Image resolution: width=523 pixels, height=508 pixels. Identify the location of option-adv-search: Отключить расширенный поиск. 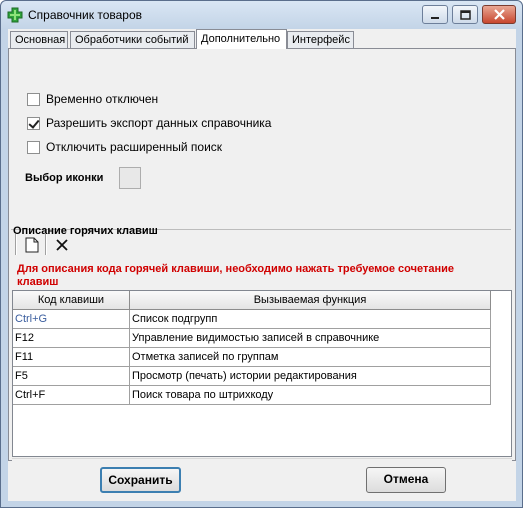
(124, 147).